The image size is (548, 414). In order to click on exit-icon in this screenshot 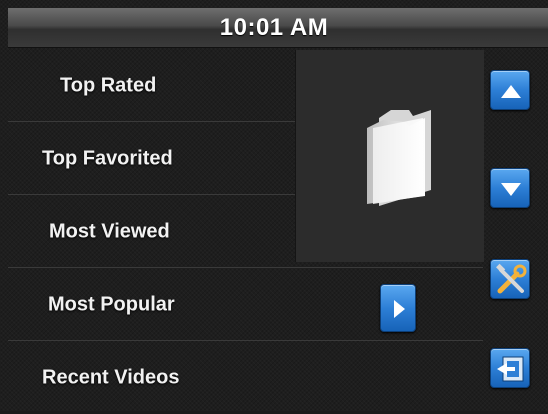, I will do `click(510, 369)`.